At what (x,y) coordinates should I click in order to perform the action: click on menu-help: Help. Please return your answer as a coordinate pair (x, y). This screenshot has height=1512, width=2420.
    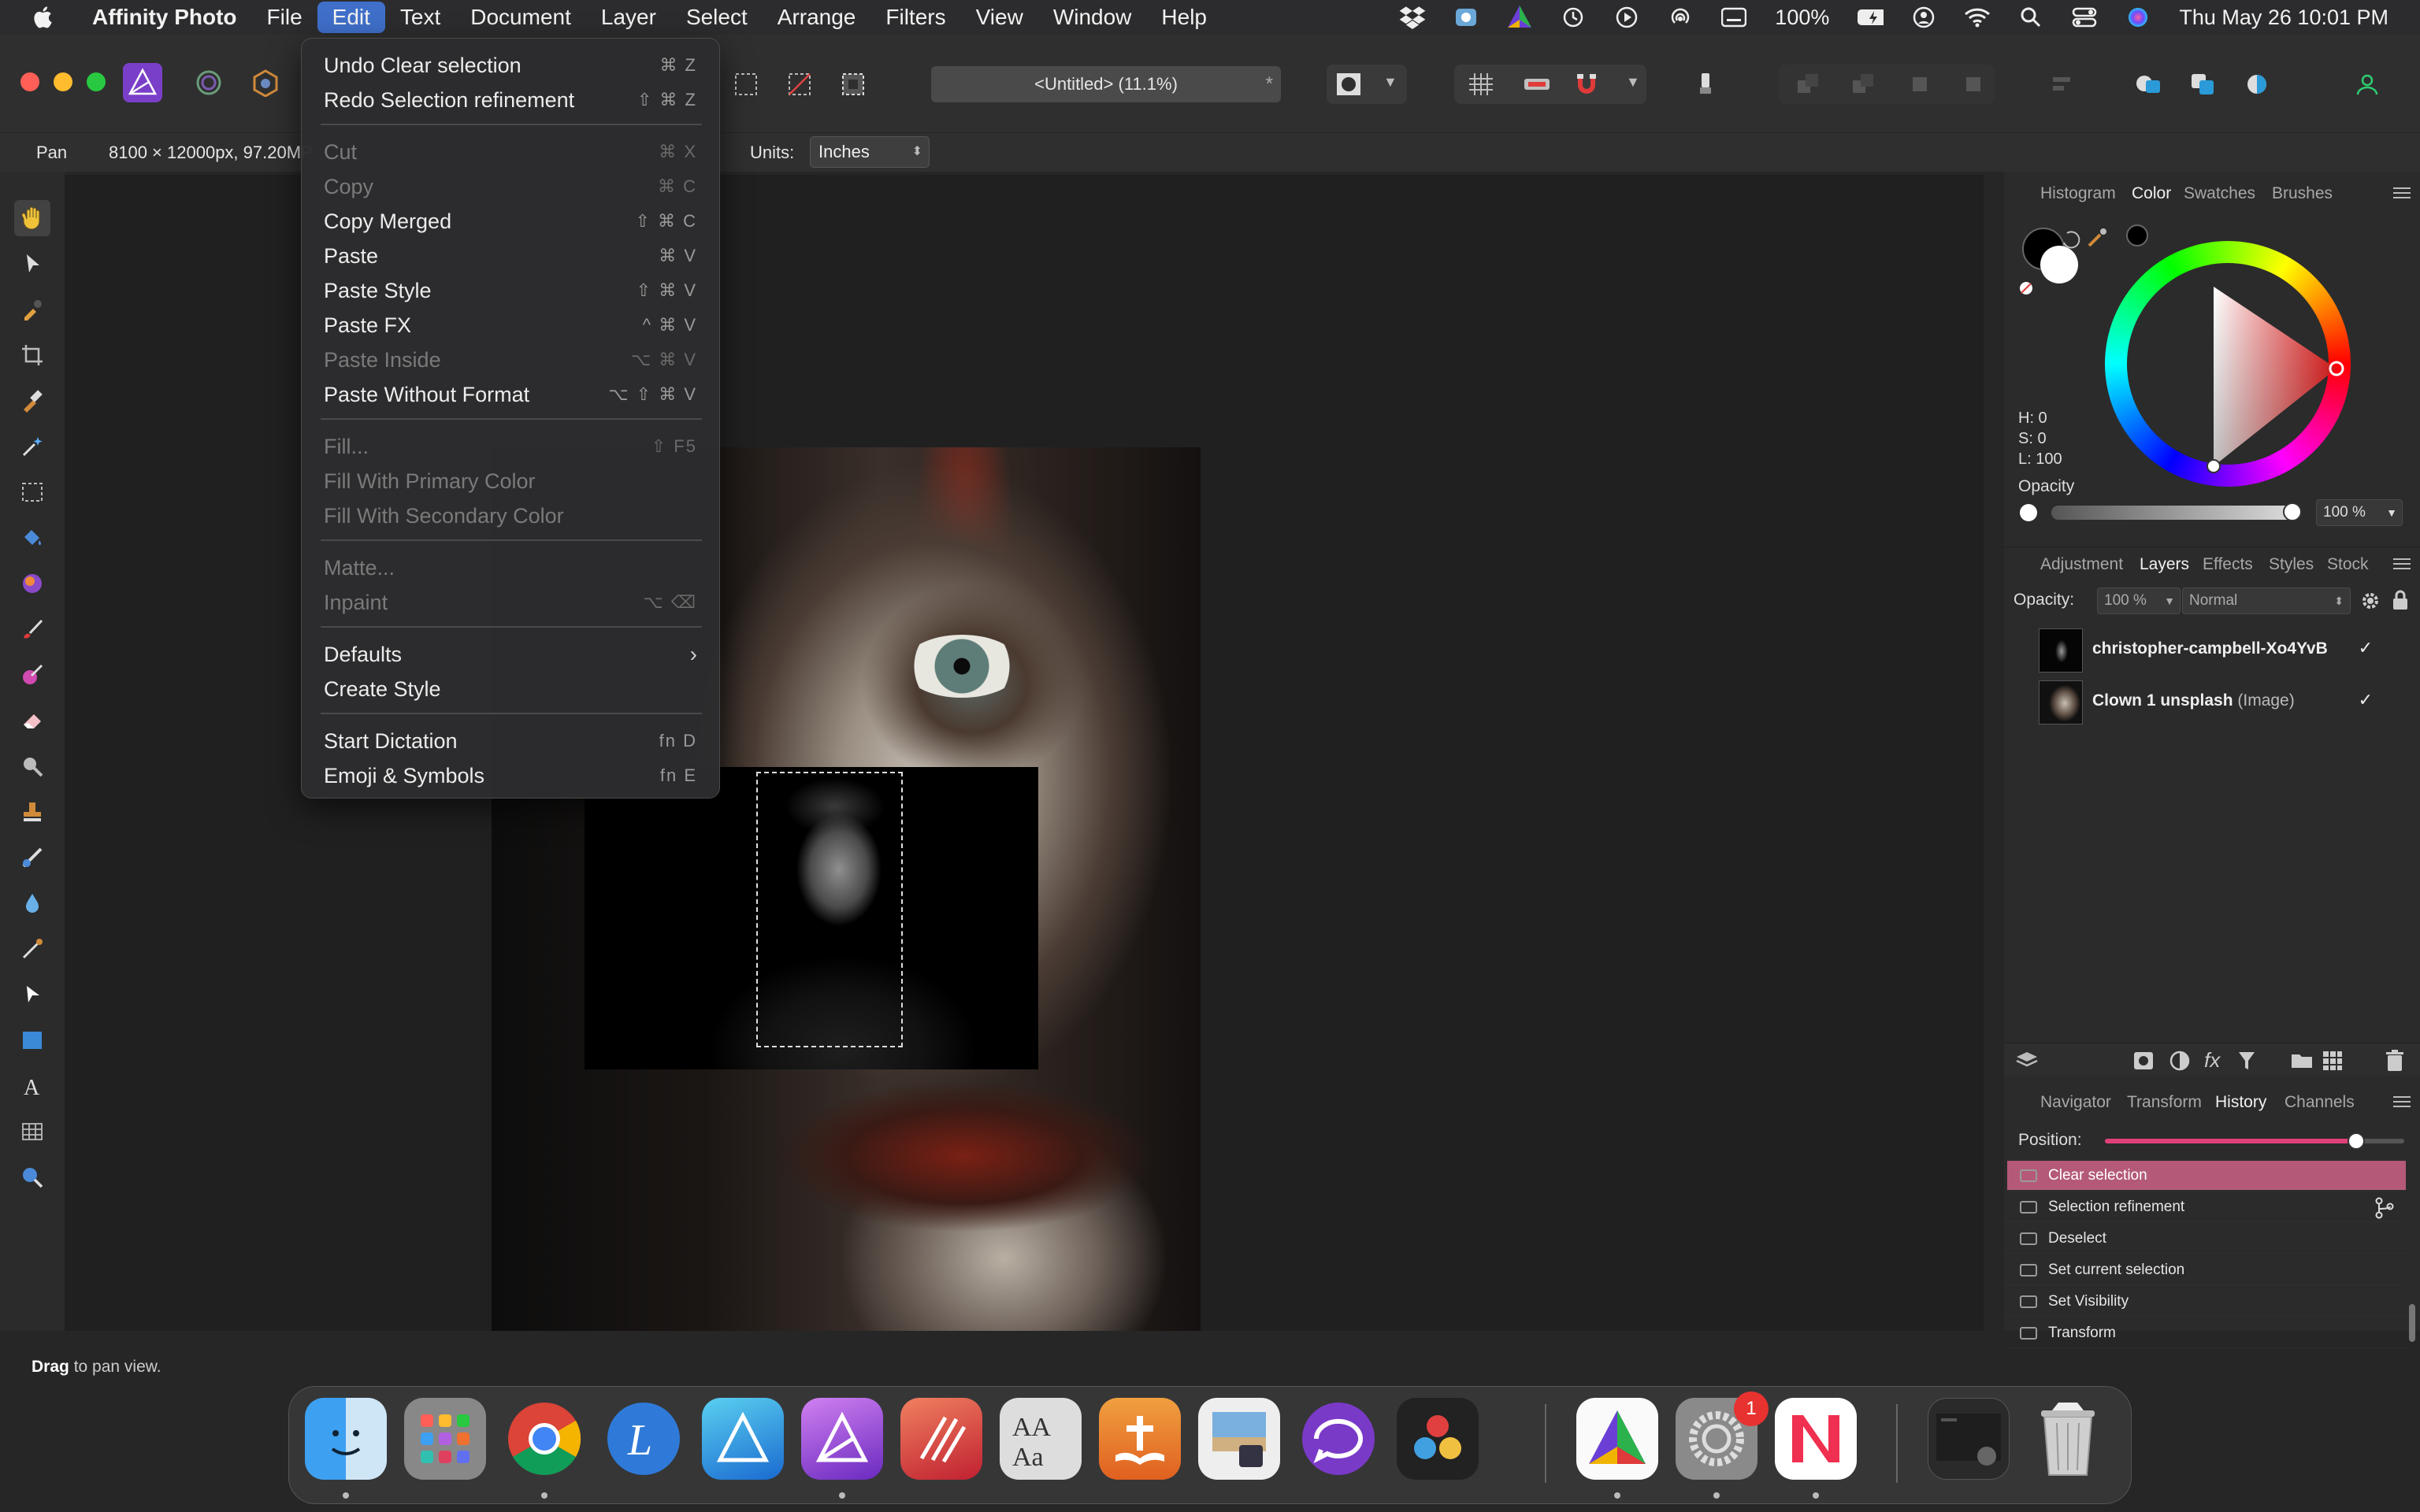
    Looking at the image, I should click on (1184, 17).